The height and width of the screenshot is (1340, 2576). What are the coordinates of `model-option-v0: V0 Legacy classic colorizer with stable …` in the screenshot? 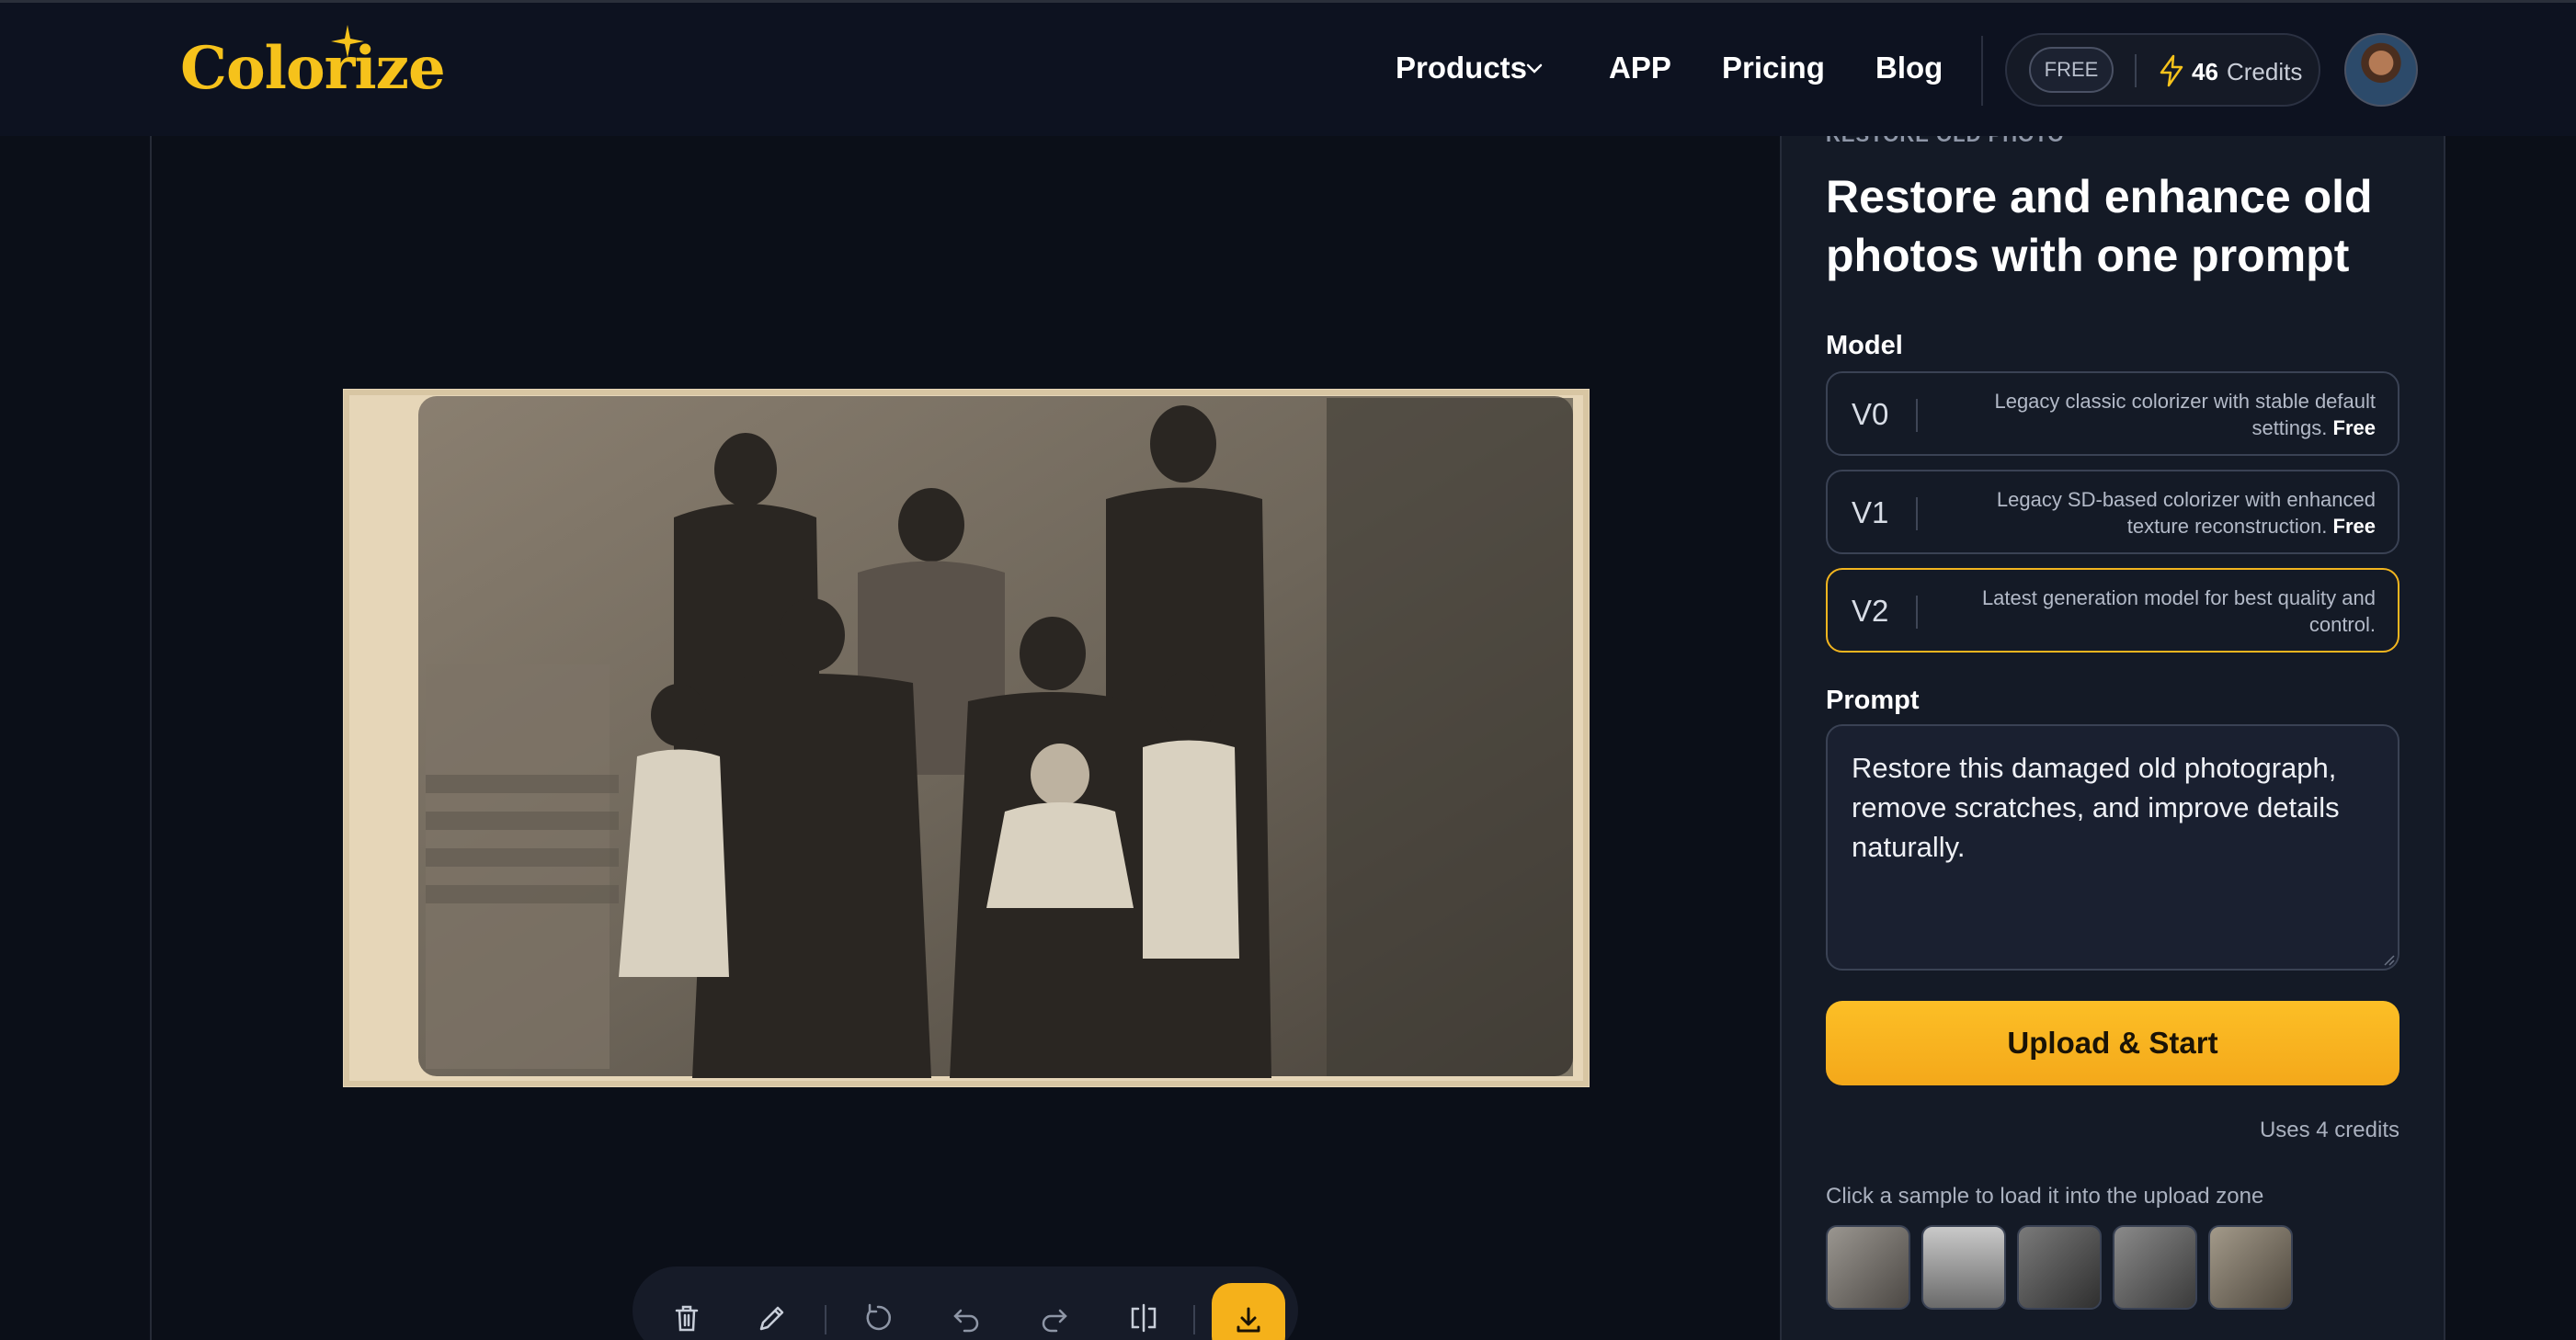 It's located at (2112, 413).